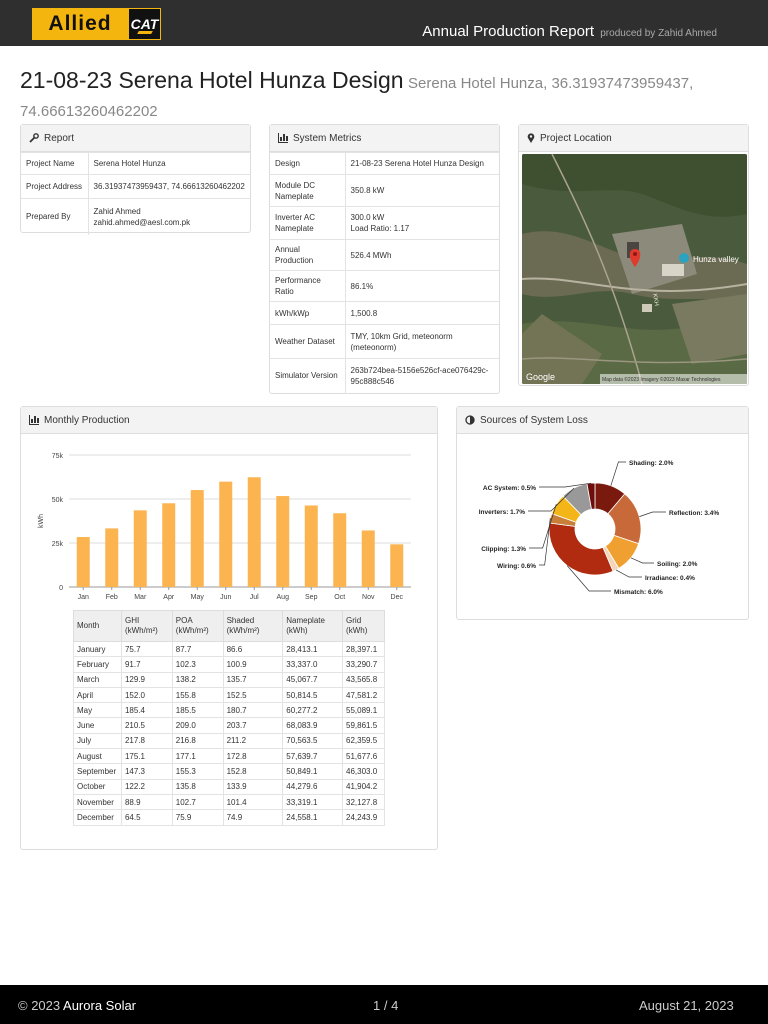 The image size is (768, 1024). Describe the element at coordinates (197, 786) in the screenshot. I see `table-cell: 135.8` at that location.